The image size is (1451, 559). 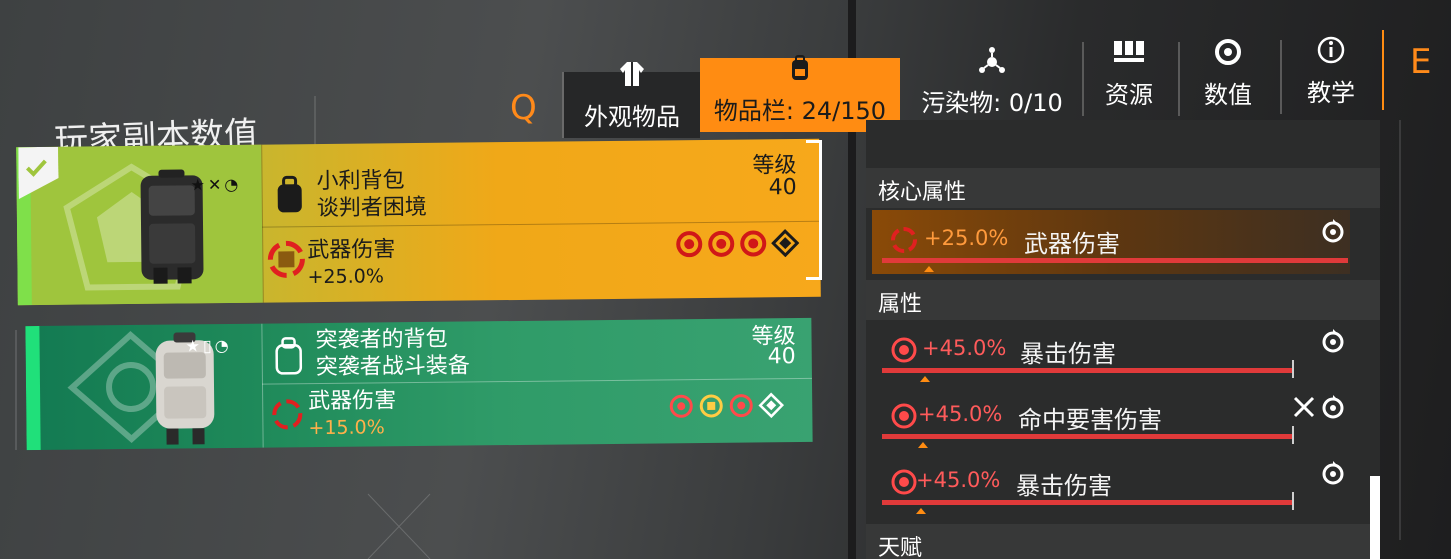 What do you see at coordinates (33, 388) in the screenshot?
I see `rarity-stripe` at bounding box center [33, 388].